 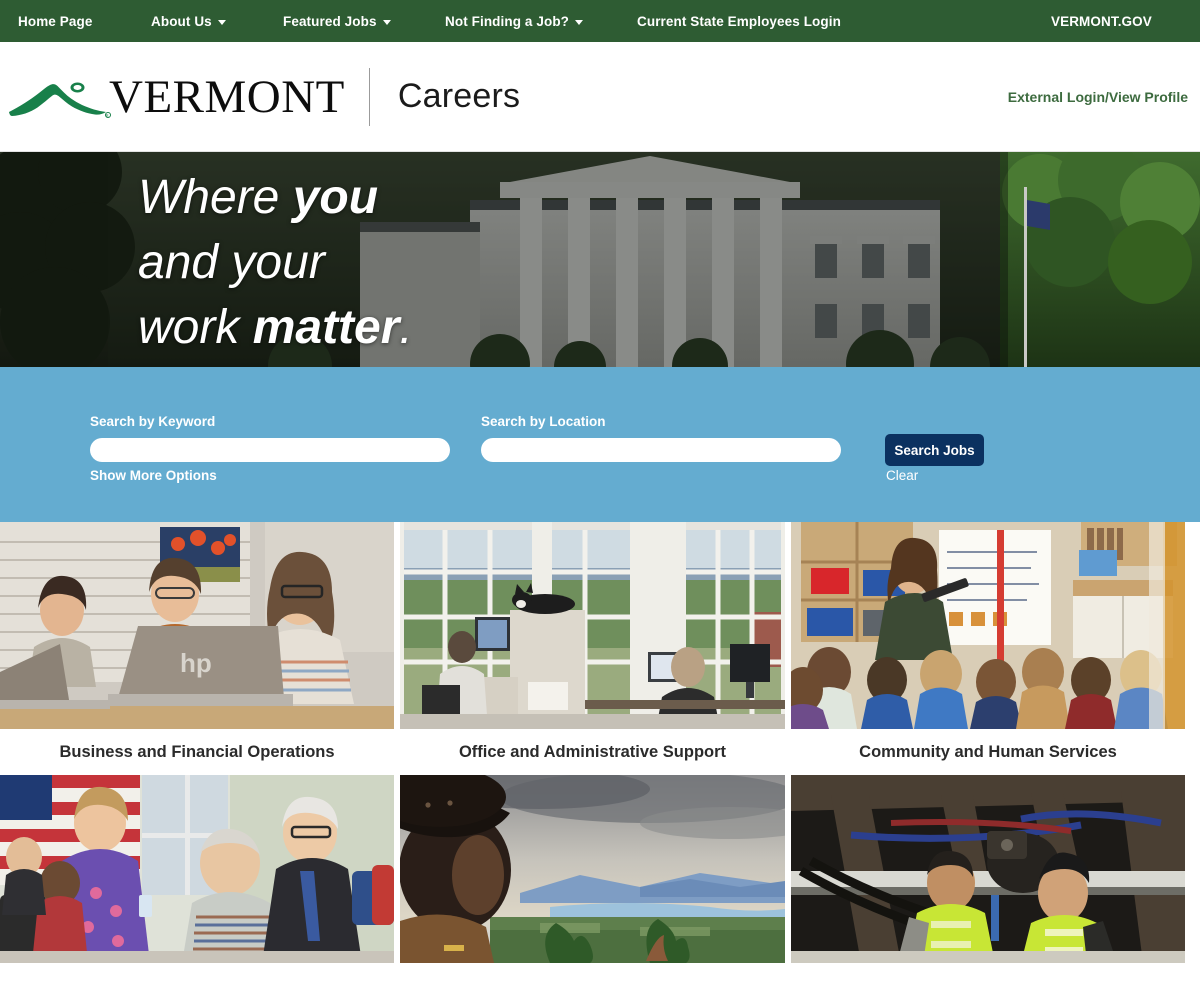 I want to click on hero-headline: Where you and your work matter., so click(x=275, y=263).